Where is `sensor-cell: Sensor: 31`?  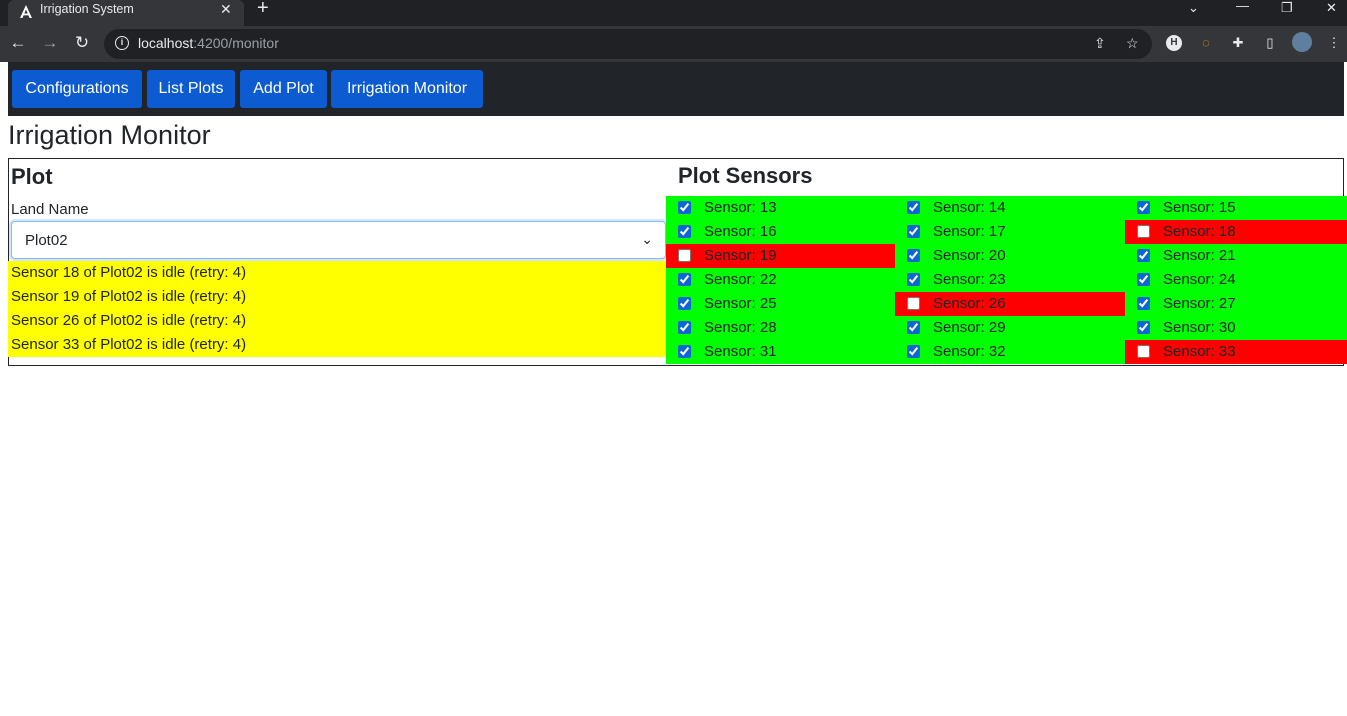 sensor-cell: Sensor: 31 is located at coordinates (780, 352).